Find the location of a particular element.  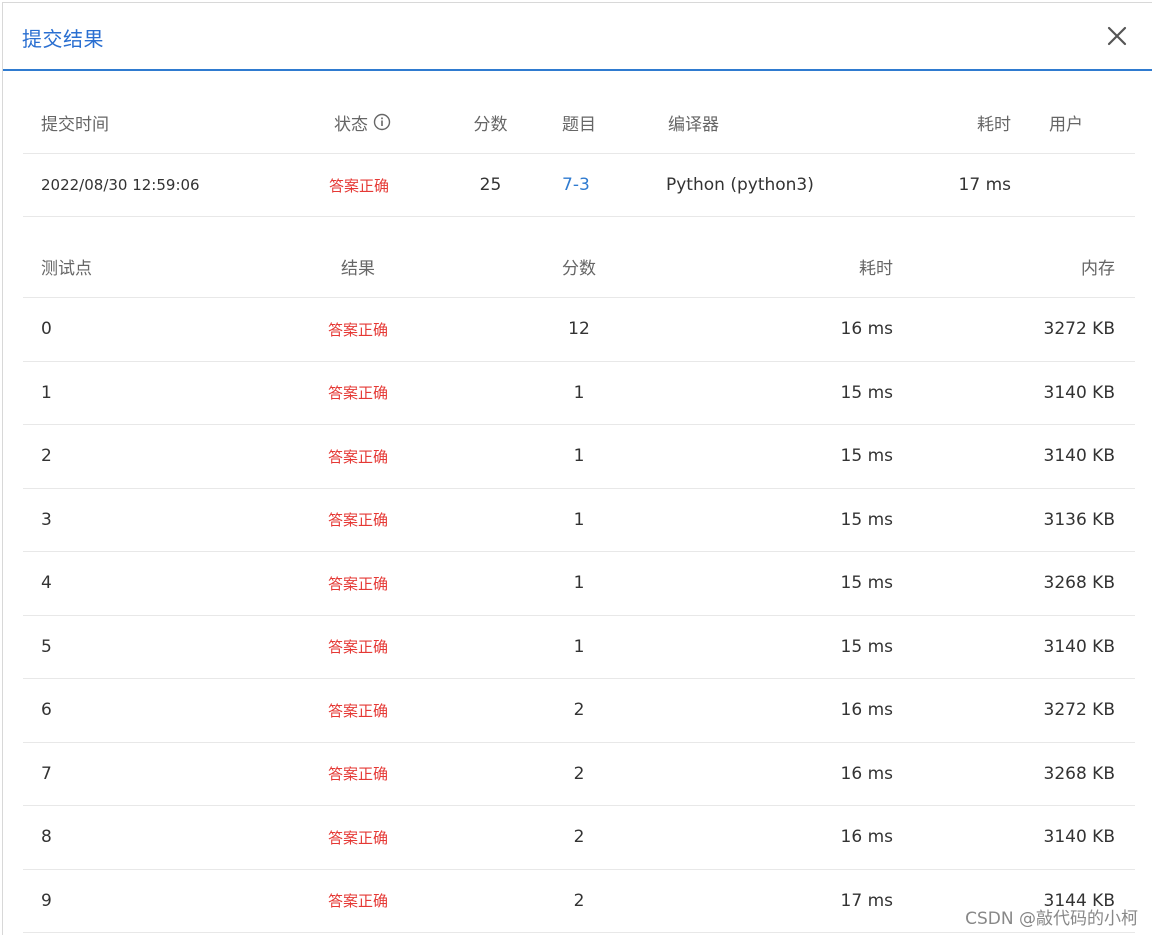

test-case-id: 5 is located at coordinates (46, 646).